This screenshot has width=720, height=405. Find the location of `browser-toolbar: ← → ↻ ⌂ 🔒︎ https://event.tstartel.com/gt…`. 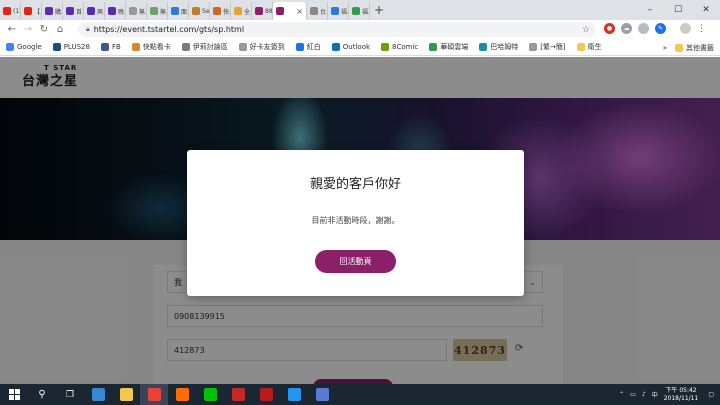

browser-toolbar: ← → ↻ ⌂ 🔒︎ https://event.tstartel.com/gt… is located at coordinates (360, 29).